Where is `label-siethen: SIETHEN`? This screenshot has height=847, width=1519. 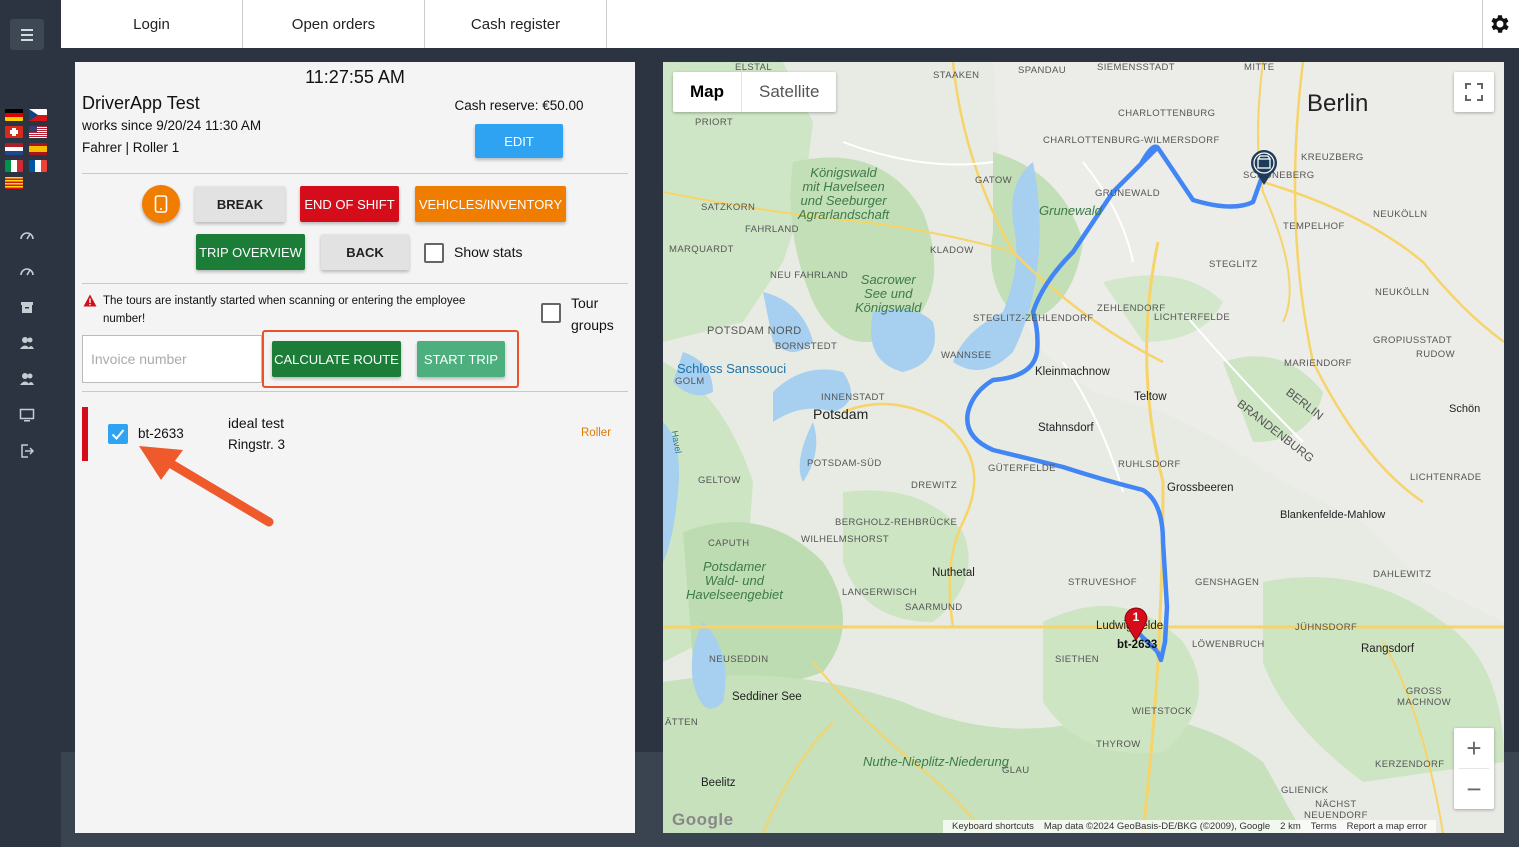
label-siethen: SIETHEN is located at coordinates (1077, 659).